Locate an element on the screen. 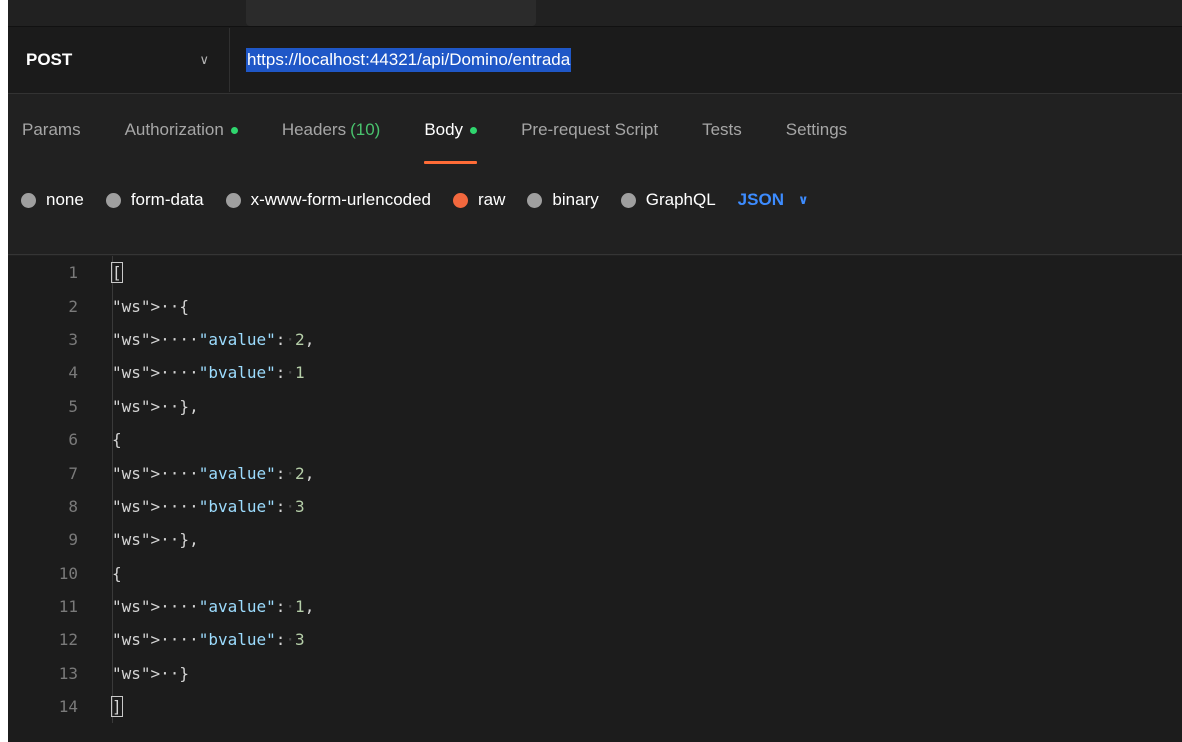  line-number: 11 is located at coordinates (68, 607).